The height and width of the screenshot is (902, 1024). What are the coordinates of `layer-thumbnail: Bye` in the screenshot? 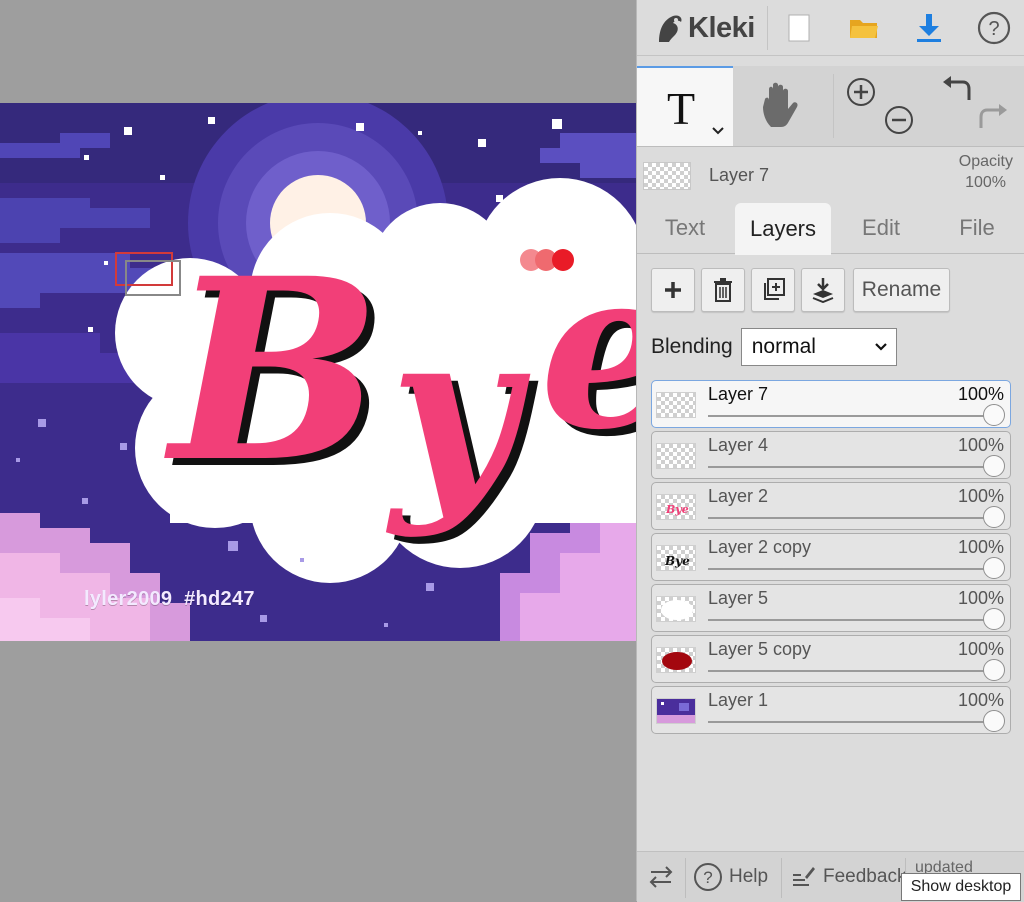 It's located at (676, 558).